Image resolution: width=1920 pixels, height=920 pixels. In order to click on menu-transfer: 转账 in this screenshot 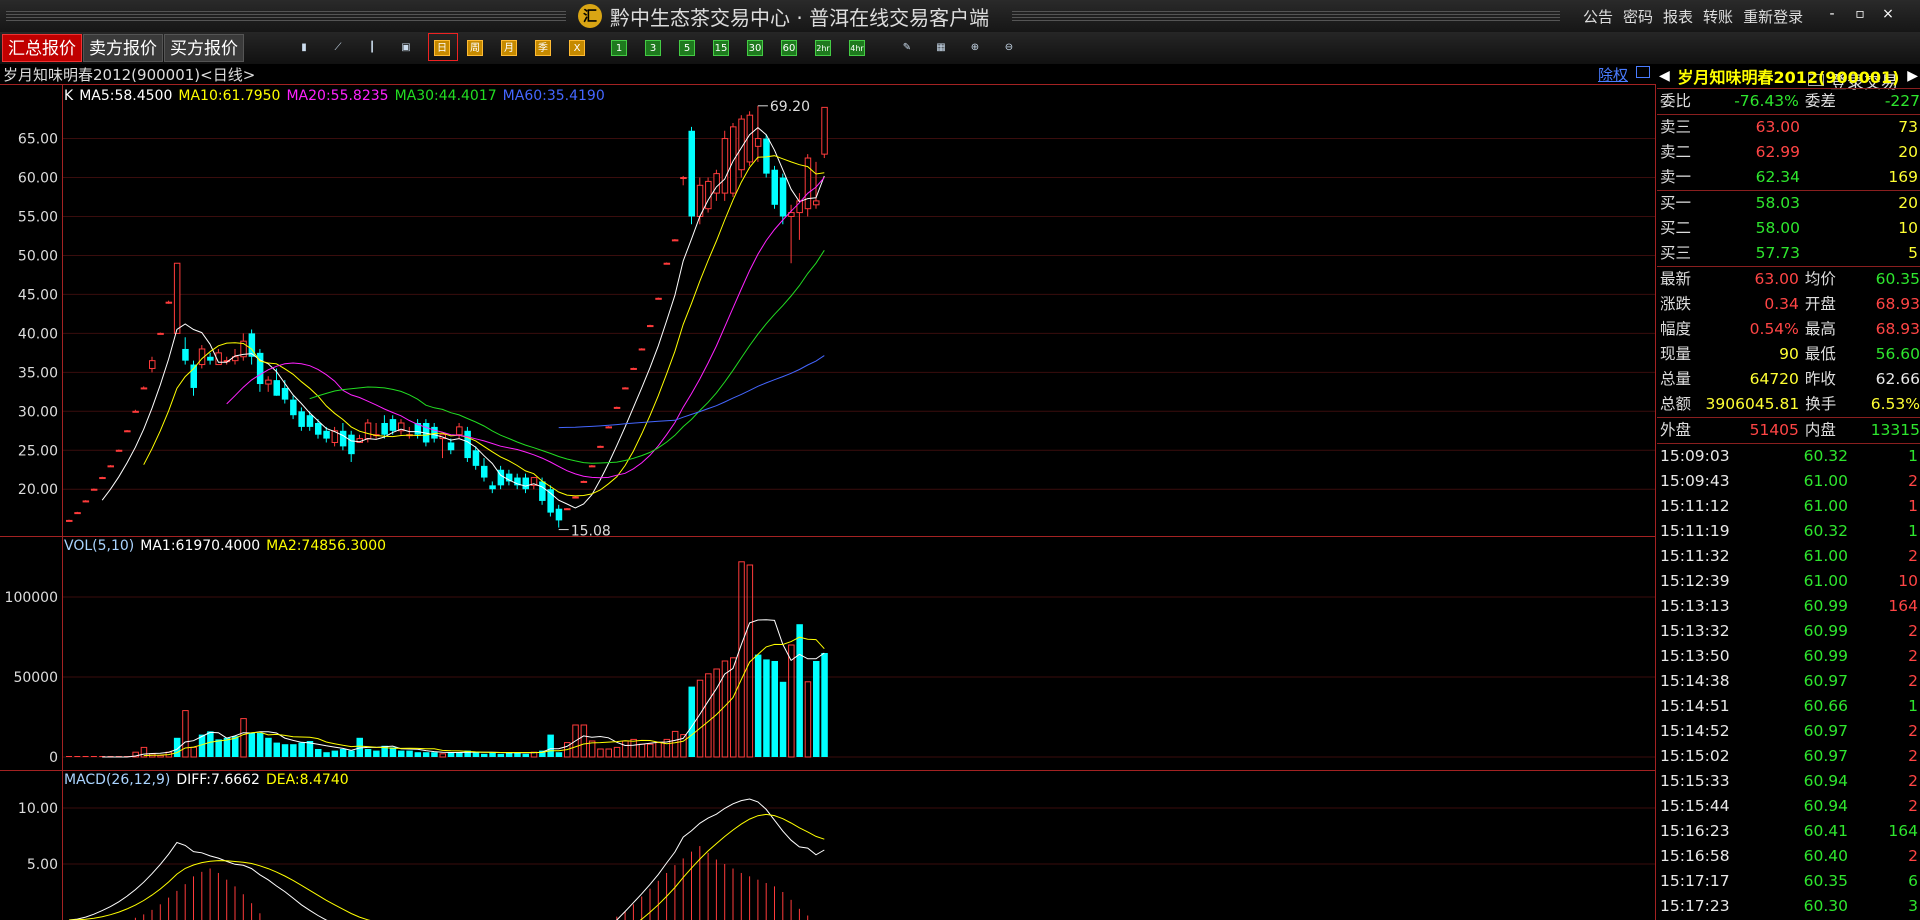, I will do `click(1718, 16)`.